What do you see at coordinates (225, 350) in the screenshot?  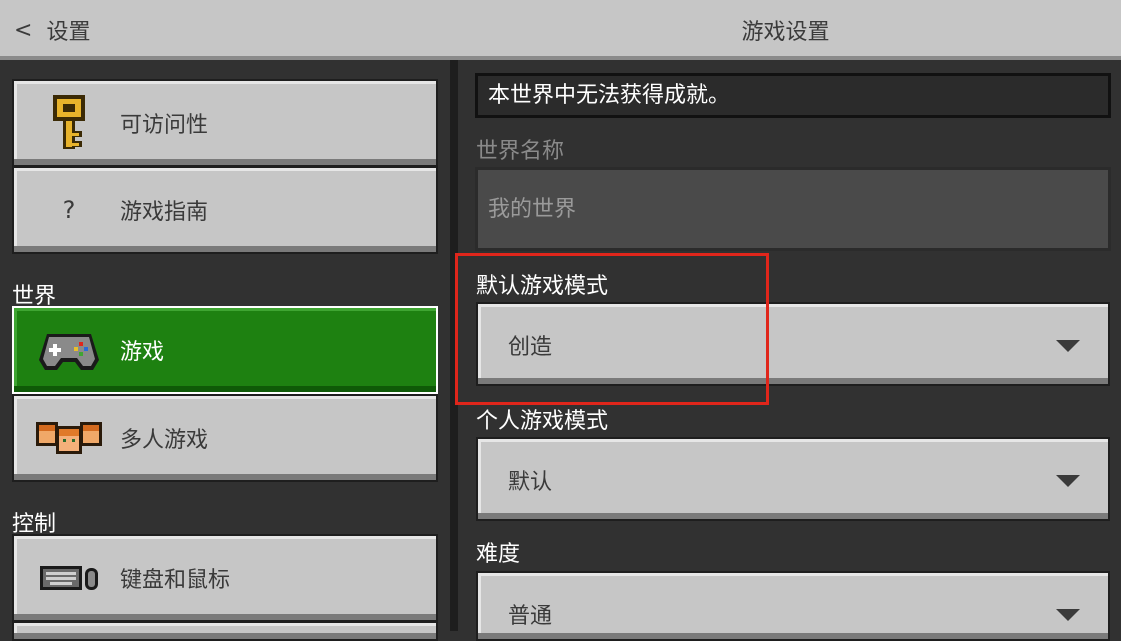 I see `sidebar-item-game: 游戏` at bounding box center [225, 350].